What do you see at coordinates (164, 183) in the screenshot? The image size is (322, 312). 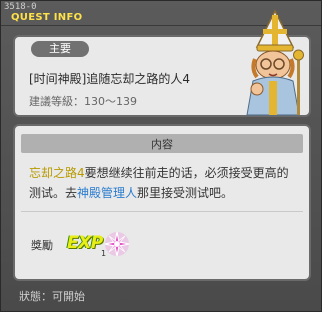 I see `quest-description: 忘却之路4要想继续往前走的话，必须接受更高的测试。去神殿管理人那里接受测试吧。` at bounding box center [164, 183].